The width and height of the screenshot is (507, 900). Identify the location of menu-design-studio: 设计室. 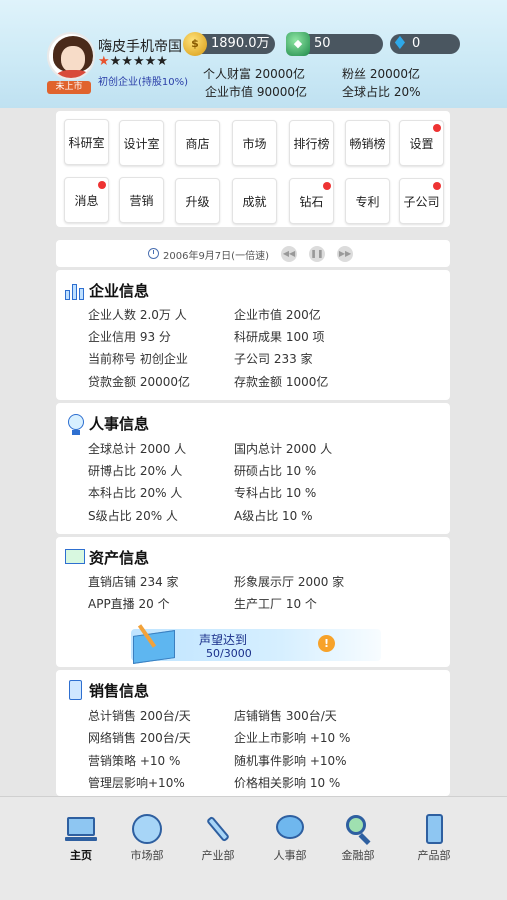
(141, 143).